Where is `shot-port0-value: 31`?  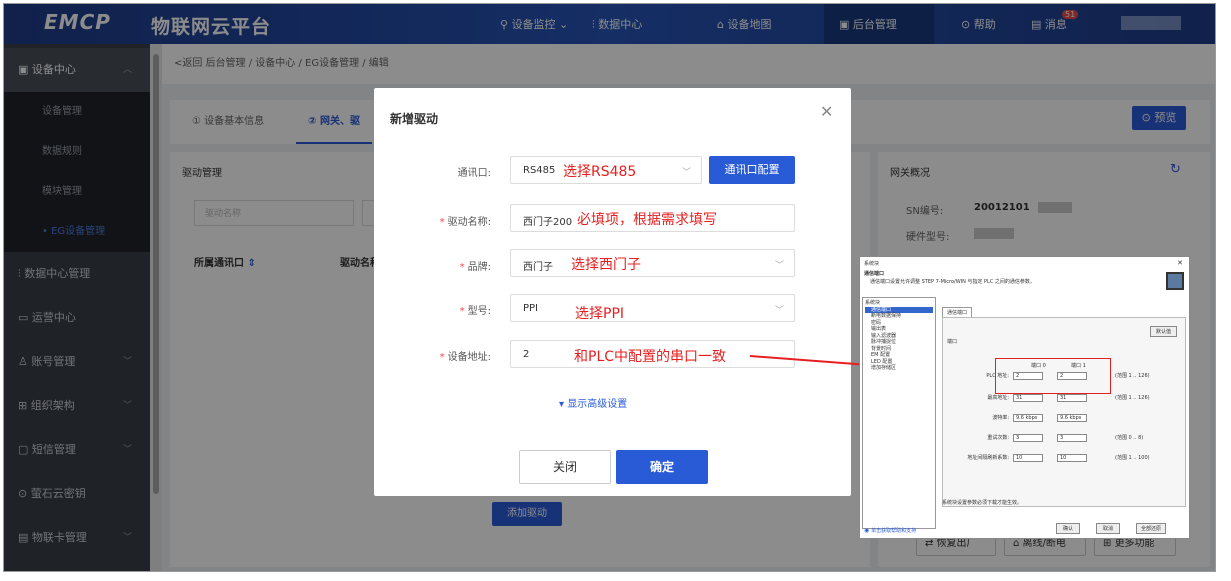
shot-port0-value: 31 is located at coordinates (1028, 398).